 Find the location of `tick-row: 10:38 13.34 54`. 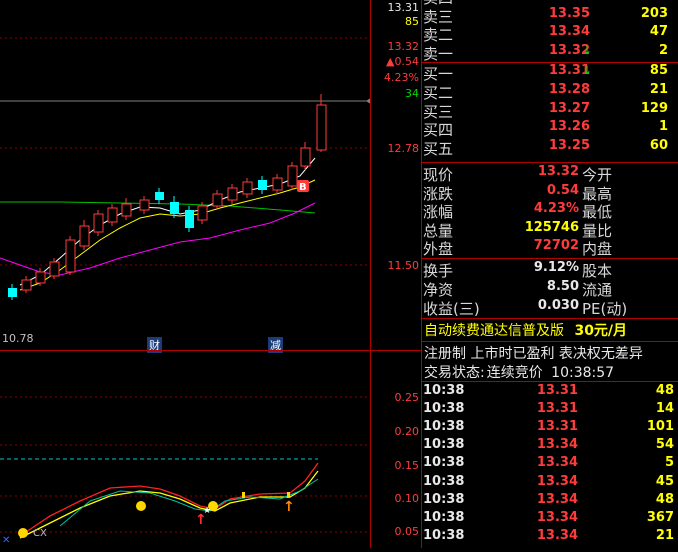

tick-row: 10:38 13.34 54 is located at coordinates (550, 446).